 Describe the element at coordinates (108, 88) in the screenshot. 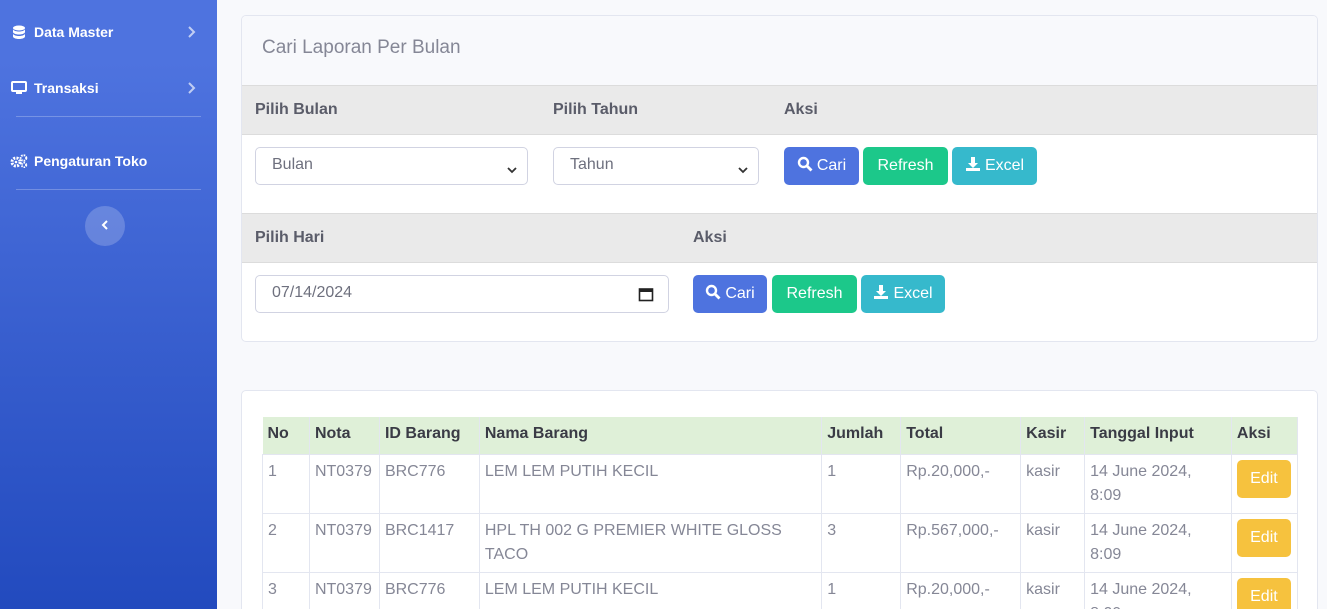

I see `sidebar-item-transaksi: Transaksi` at that location.